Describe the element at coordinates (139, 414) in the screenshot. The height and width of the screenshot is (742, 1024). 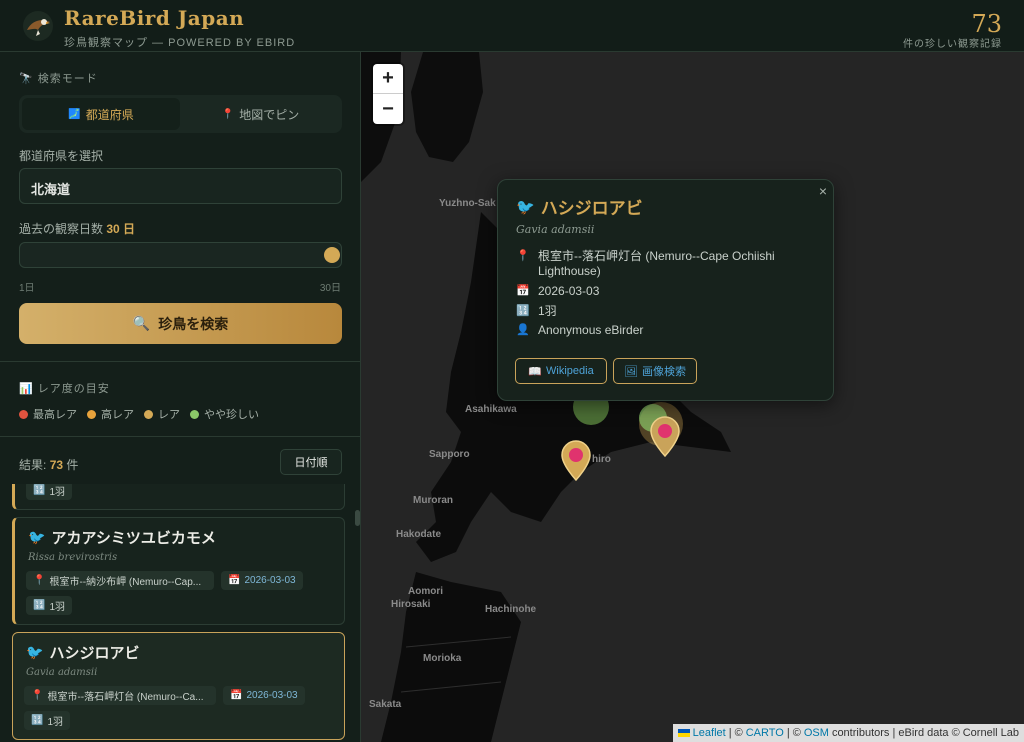
I see `rarity-legend: 最高レア 高レア レア やや珍しい` at that location.